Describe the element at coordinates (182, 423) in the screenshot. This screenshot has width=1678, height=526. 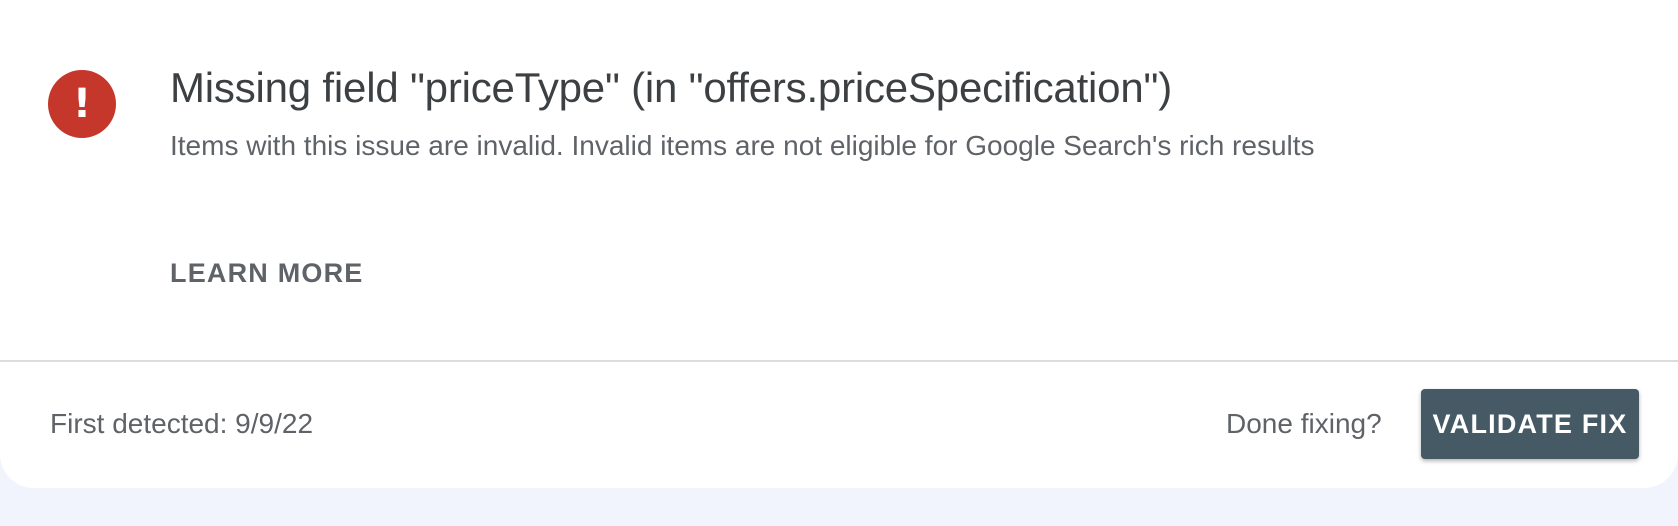
I see `first-detected-text: First detected: 9/9/22` at that location.